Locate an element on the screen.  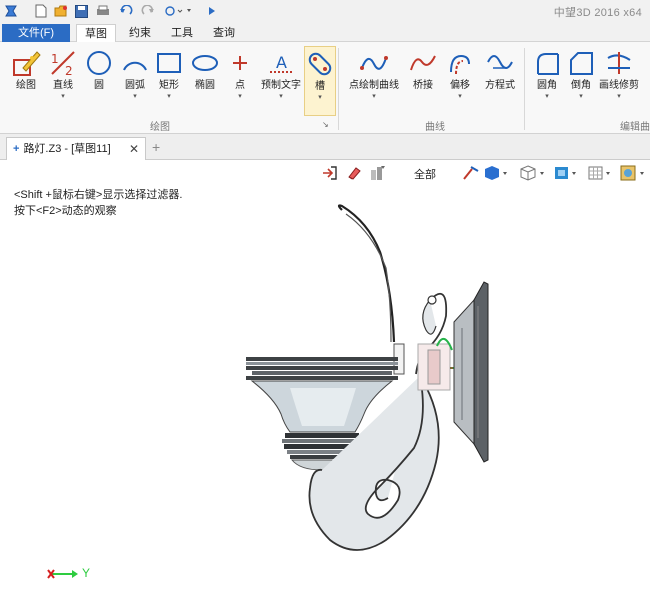
circle-button: 圆 is located at coordinates (99, 81).